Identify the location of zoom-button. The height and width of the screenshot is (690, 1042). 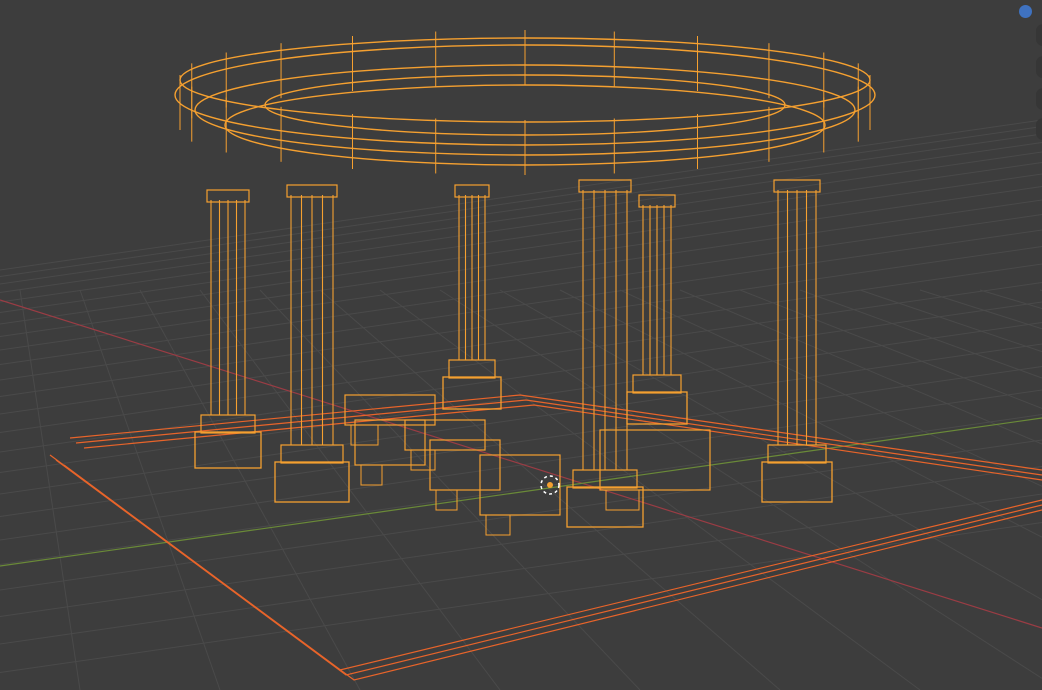
(1039, 35).